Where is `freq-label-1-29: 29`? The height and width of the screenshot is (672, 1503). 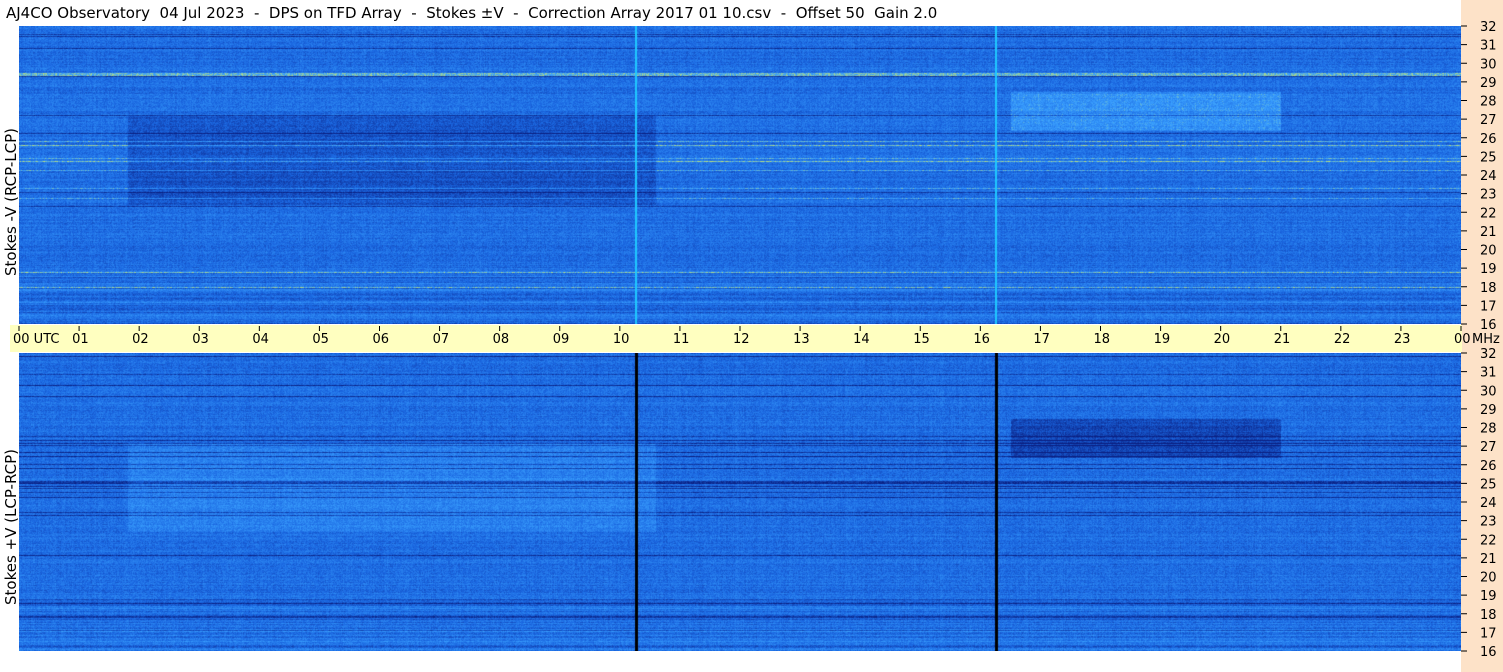 freq-label-1-29: 29 is located at coordinates (1488, 410).